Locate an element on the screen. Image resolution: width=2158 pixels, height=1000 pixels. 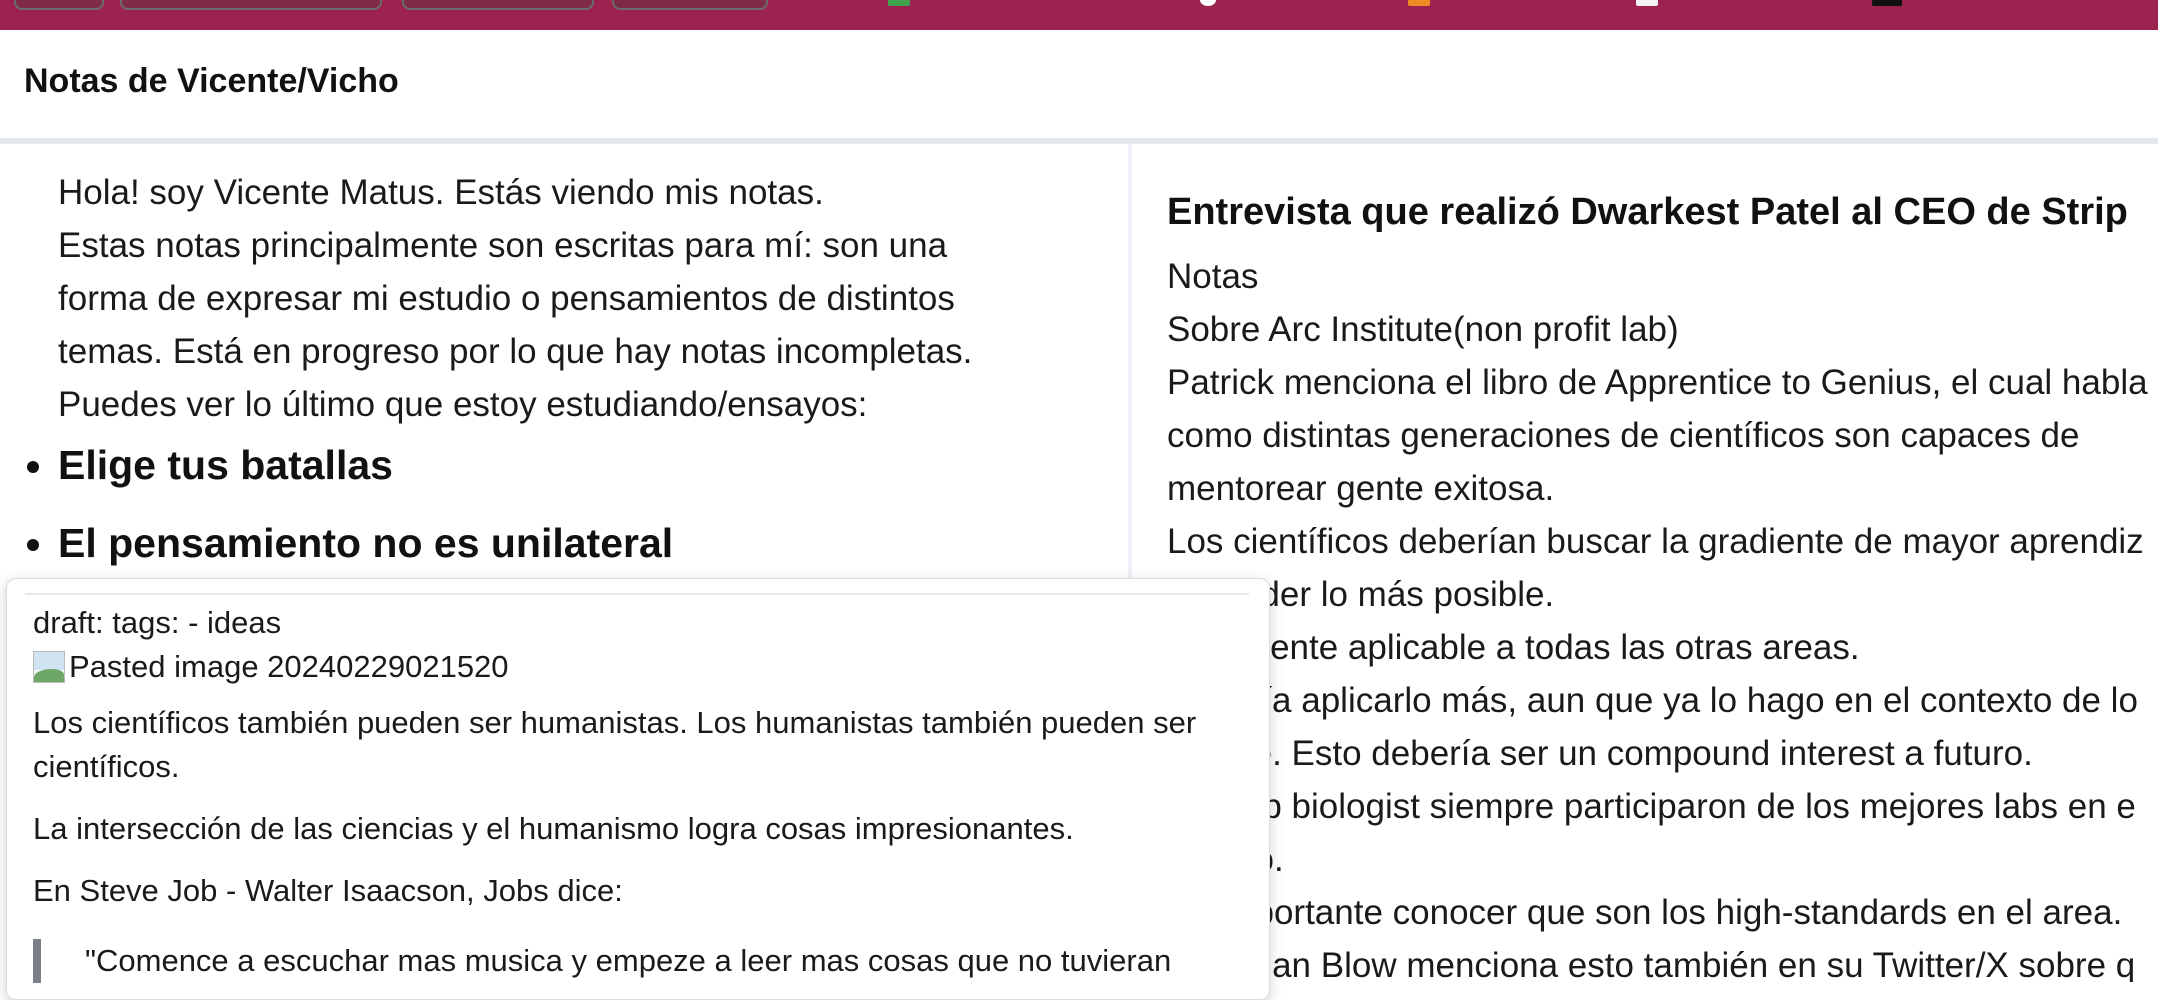
note-link-elige-tus-batallas: Elige tus batallas is located at coordinates (225, 465).